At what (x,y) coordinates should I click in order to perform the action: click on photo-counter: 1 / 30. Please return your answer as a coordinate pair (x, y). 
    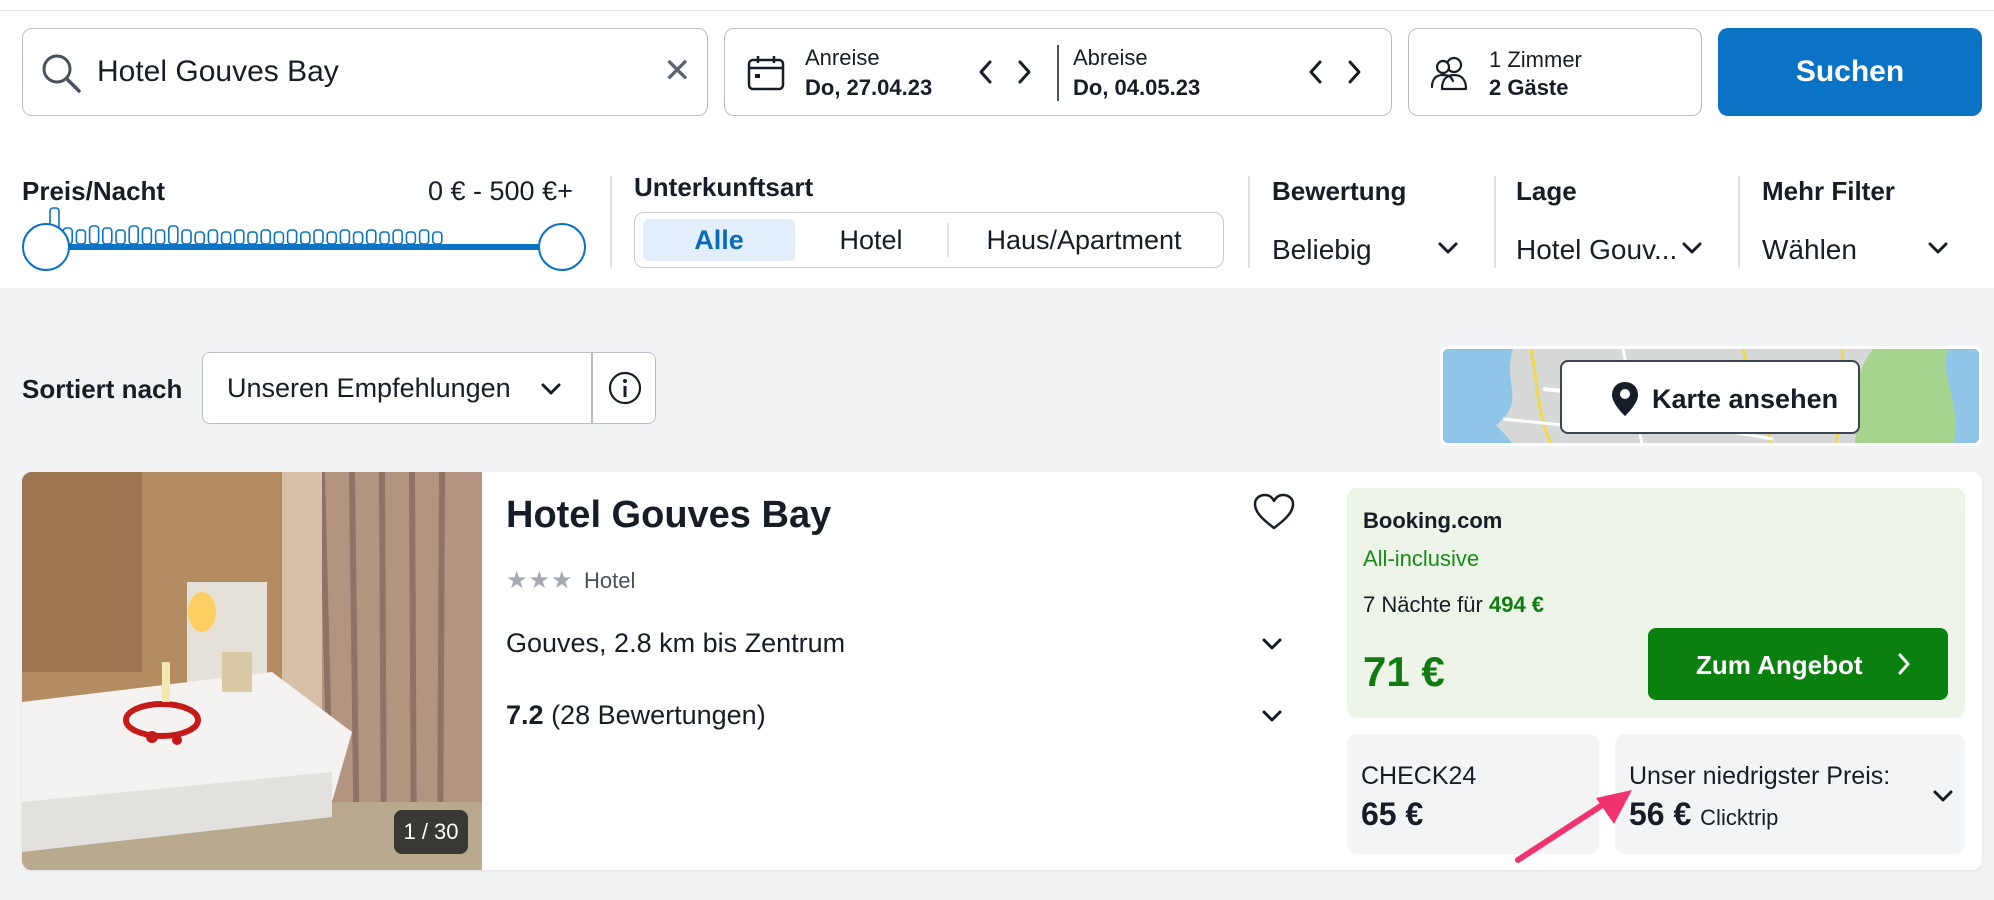
    Looking at the image, I should click on (431, 832).